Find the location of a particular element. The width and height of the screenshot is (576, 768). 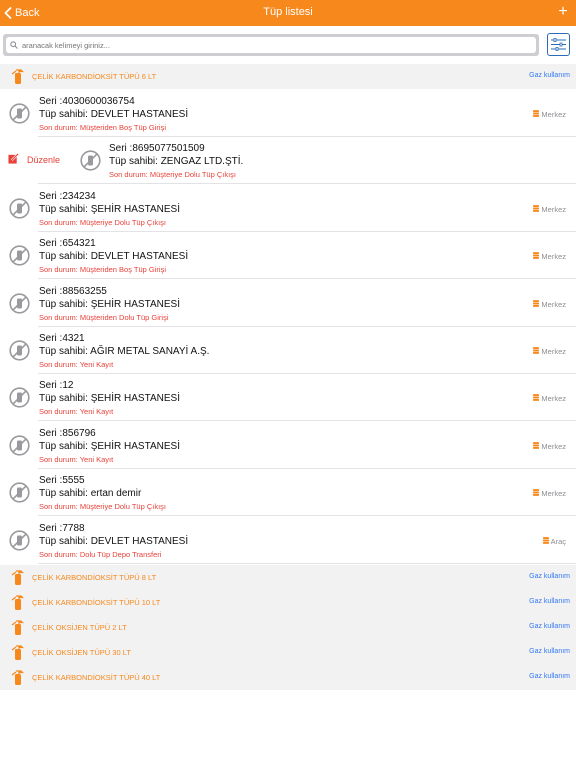

location-badge: Araç is located at coordinates (554, 541).